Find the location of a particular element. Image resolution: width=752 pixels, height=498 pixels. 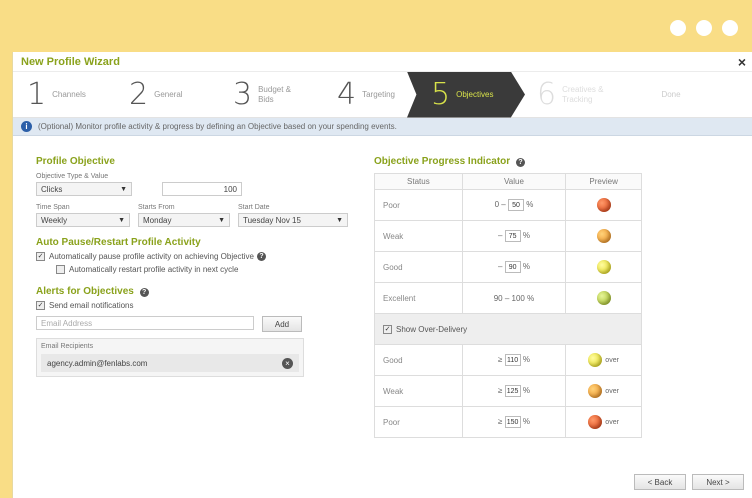

checkbox-label: Show Over-Delivery is located at coordinates (432, 329).